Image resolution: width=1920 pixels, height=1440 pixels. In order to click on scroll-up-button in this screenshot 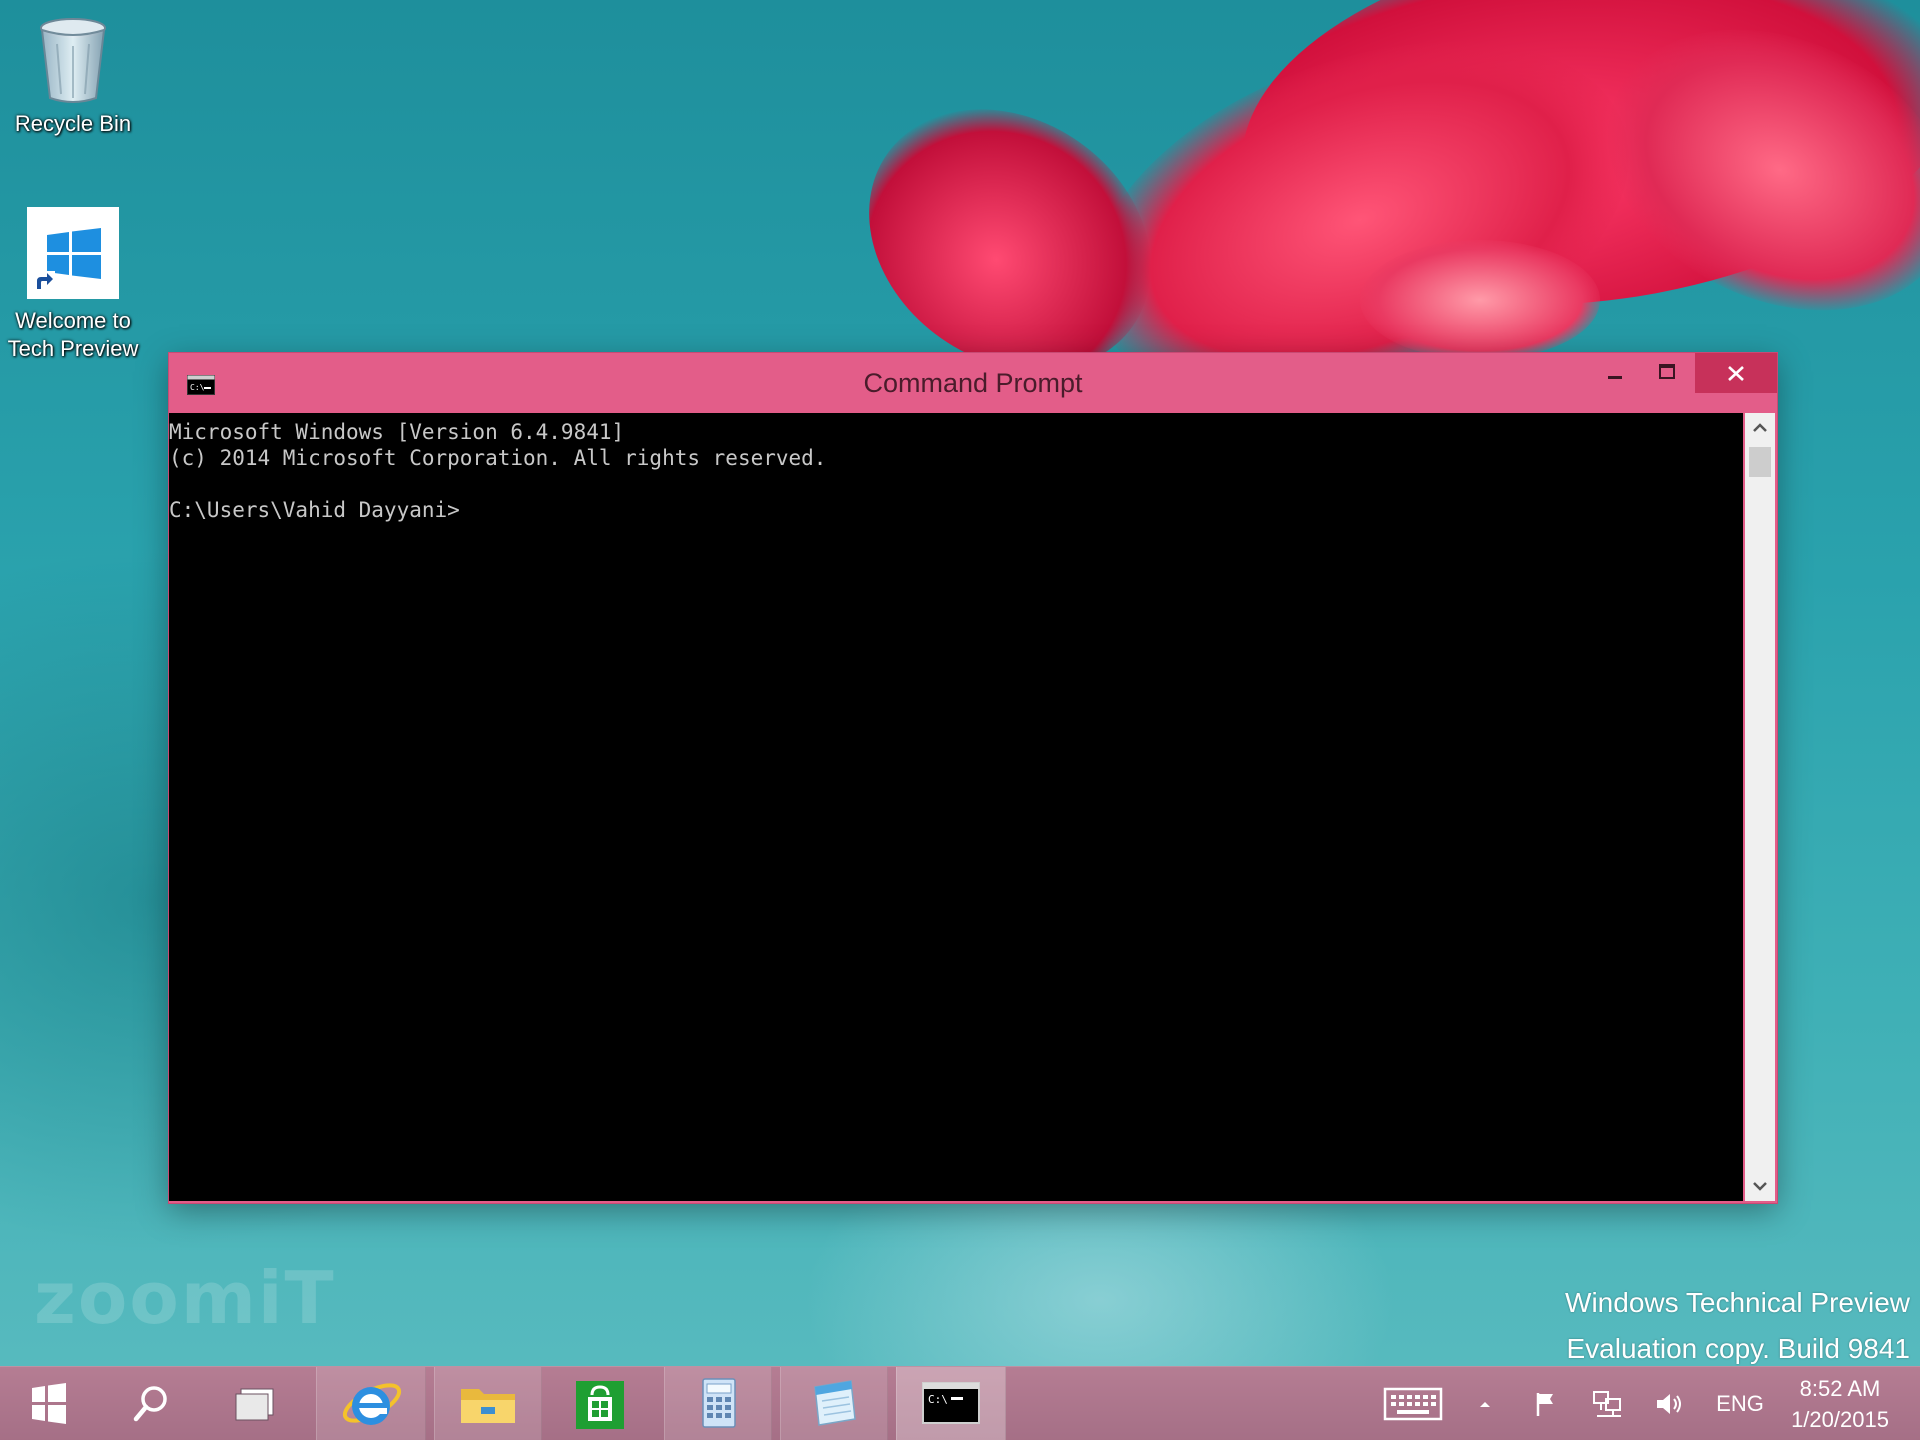, I will do `click(1760, 428)`.